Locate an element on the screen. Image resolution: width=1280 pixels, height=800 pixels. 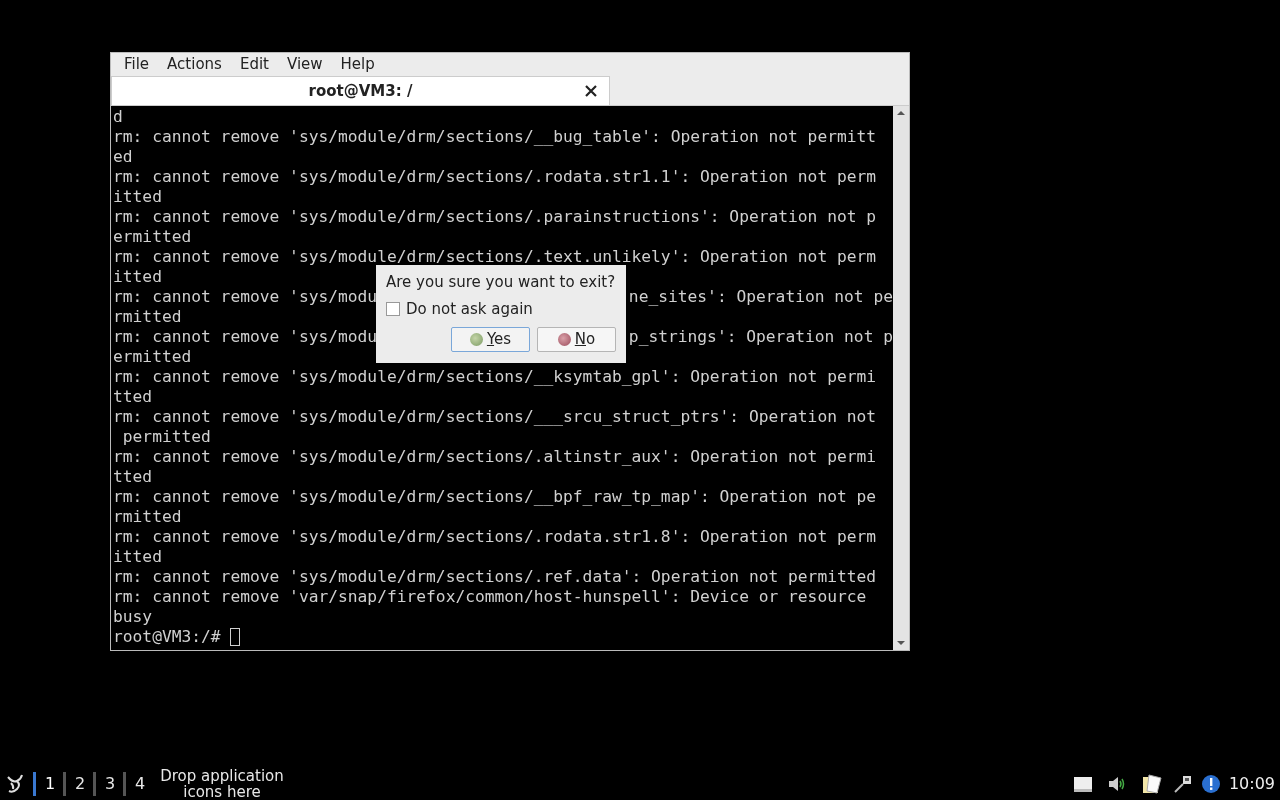
workspace-button: 4 is located at coordinates (144, 784).